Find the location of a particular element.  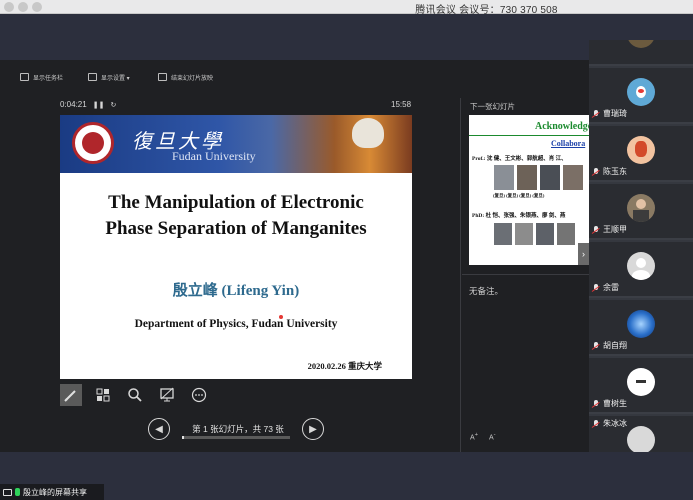

participant-tile: 胡自翔 is located at coordinates (641, 328).